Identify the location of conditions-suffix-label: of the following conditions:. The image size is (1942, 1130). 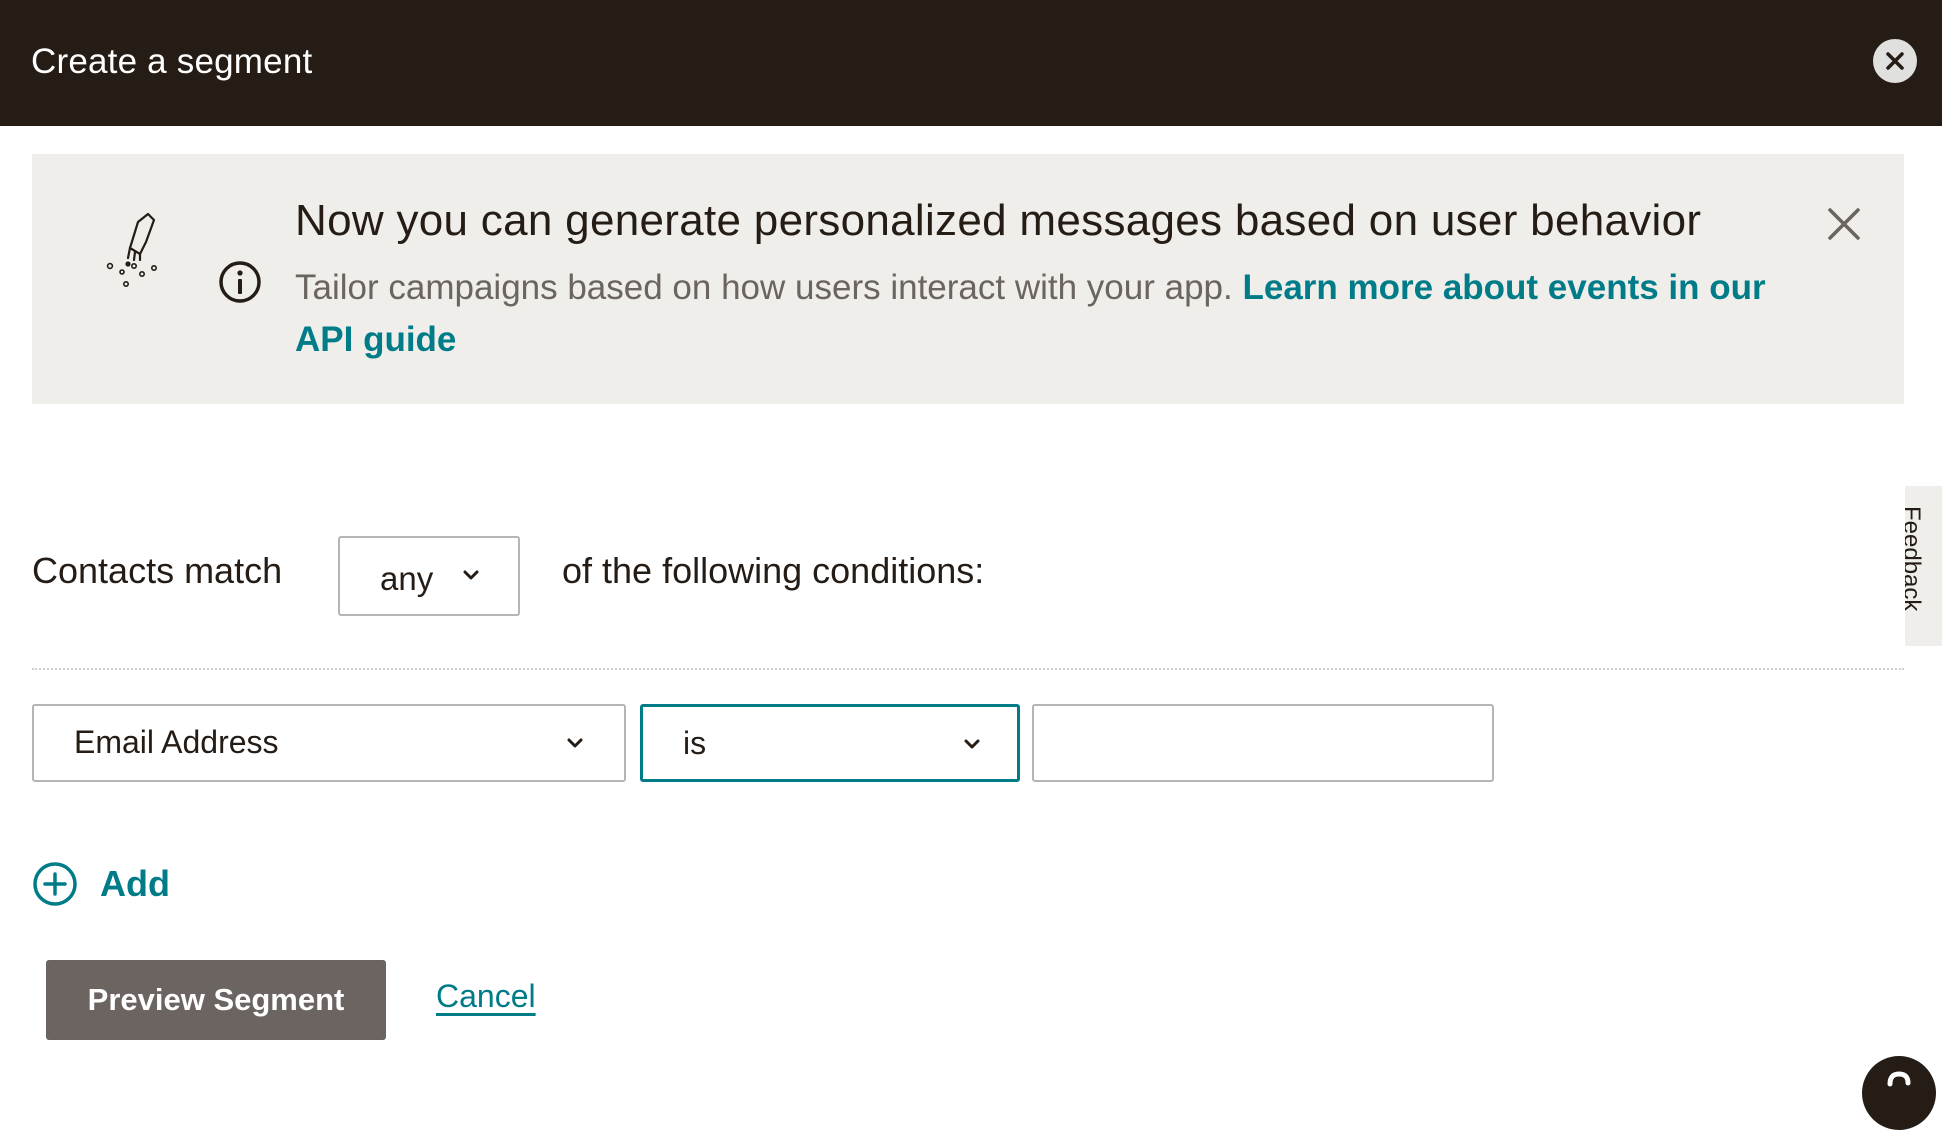
(773, 570).